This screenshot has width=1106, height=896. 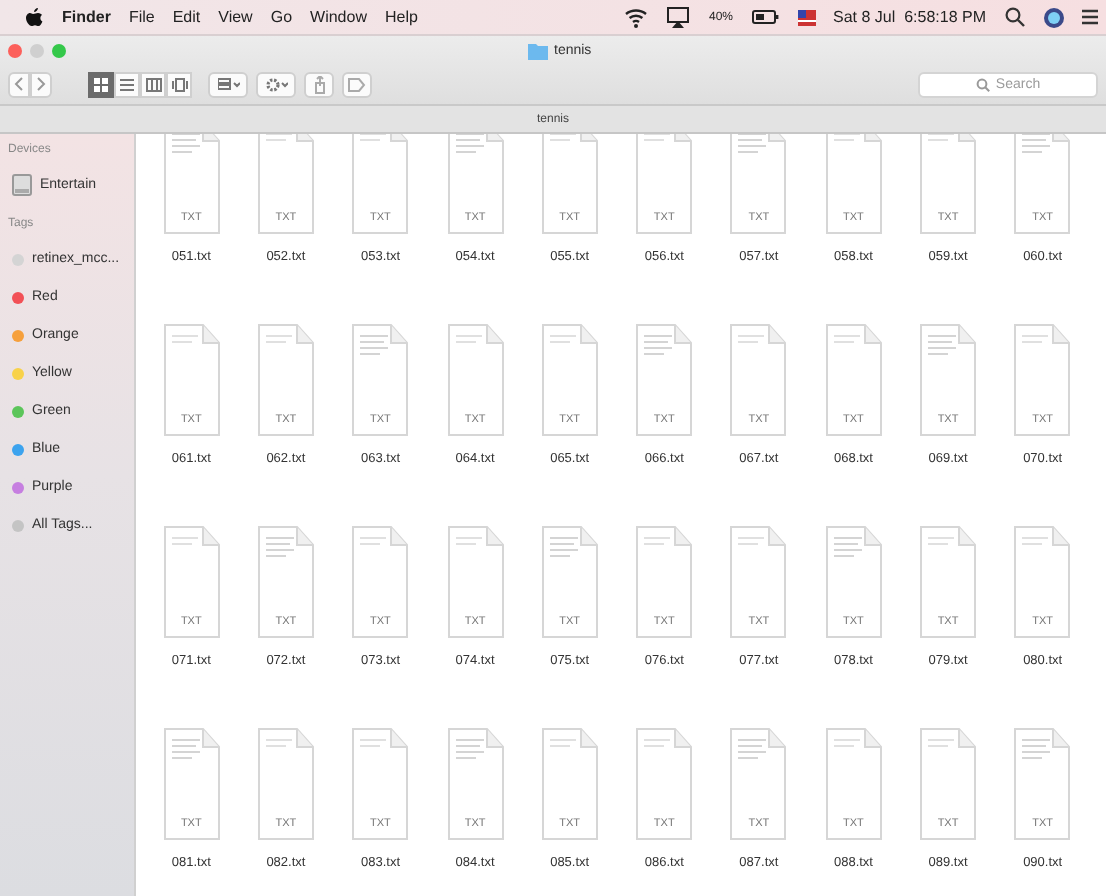 What do you see at coordinates (281, 17) in the screenshot?
I see `menu-item: Go` at bounding box center [281, 17].